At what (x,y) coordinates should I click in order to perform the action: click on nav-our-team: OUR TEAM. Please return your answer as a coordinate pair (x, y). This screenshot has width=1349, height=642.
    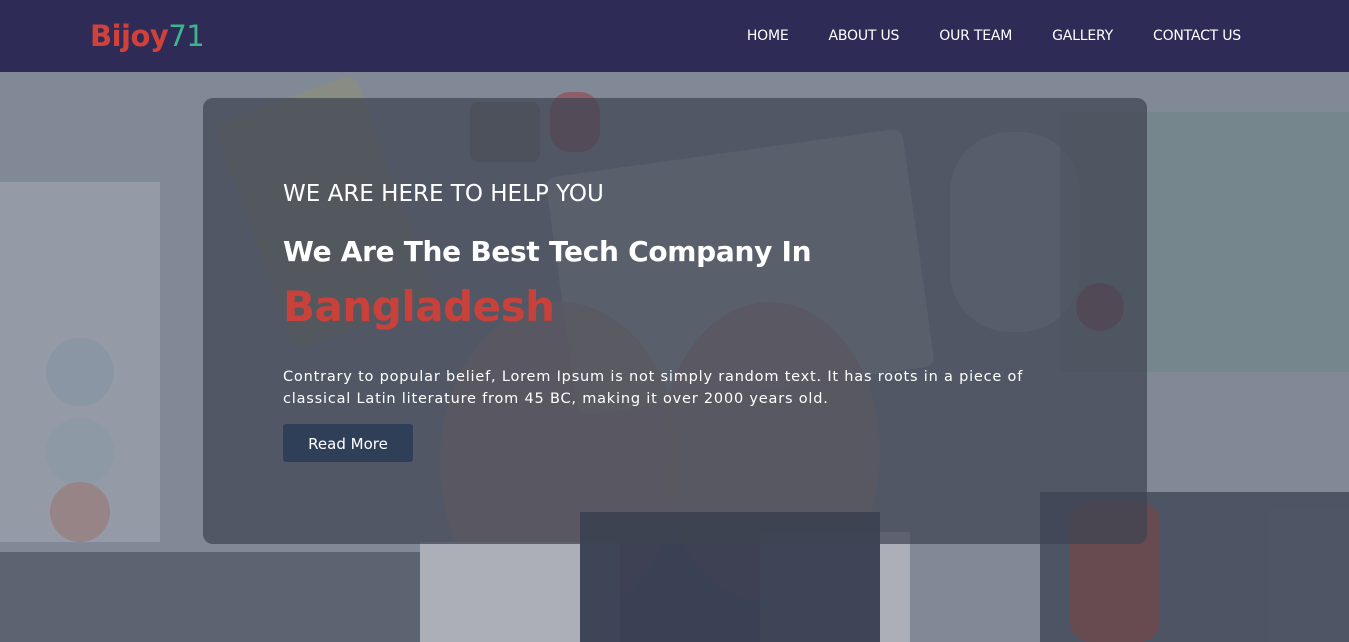
    Looking at the image, I should click on (975, 36).